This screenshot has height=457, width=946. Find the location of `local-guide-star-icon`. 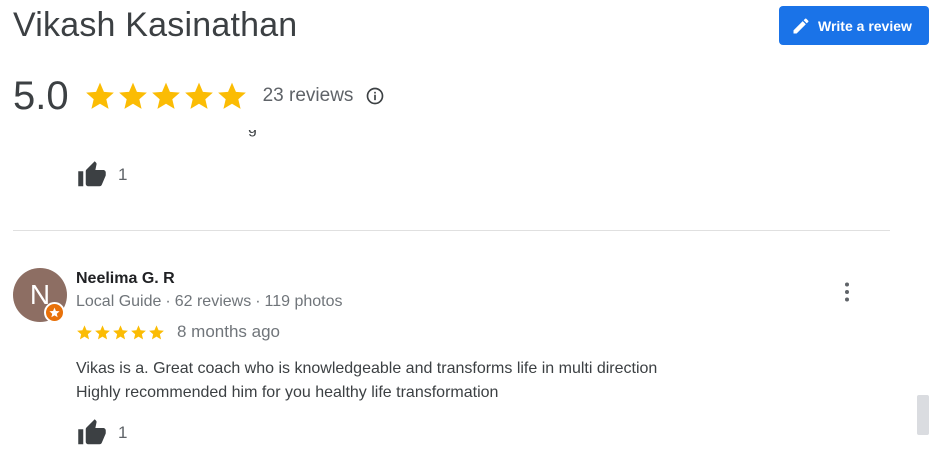

local-guide-star-icon is located at coordinates (54, 312).